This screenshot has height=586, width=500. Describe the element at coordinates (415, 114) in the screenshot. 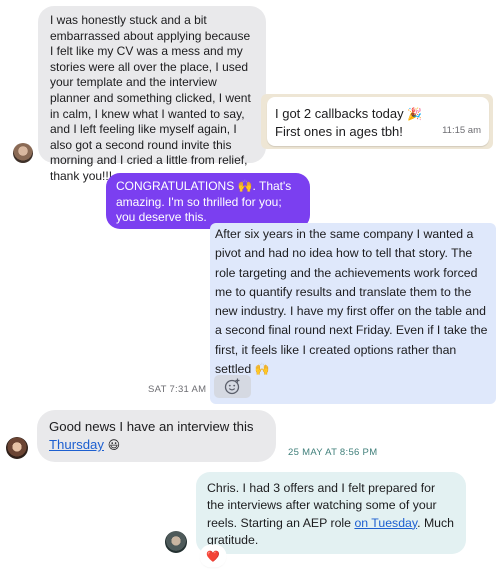

I see `party-popper-icon: 🎉` at that location.